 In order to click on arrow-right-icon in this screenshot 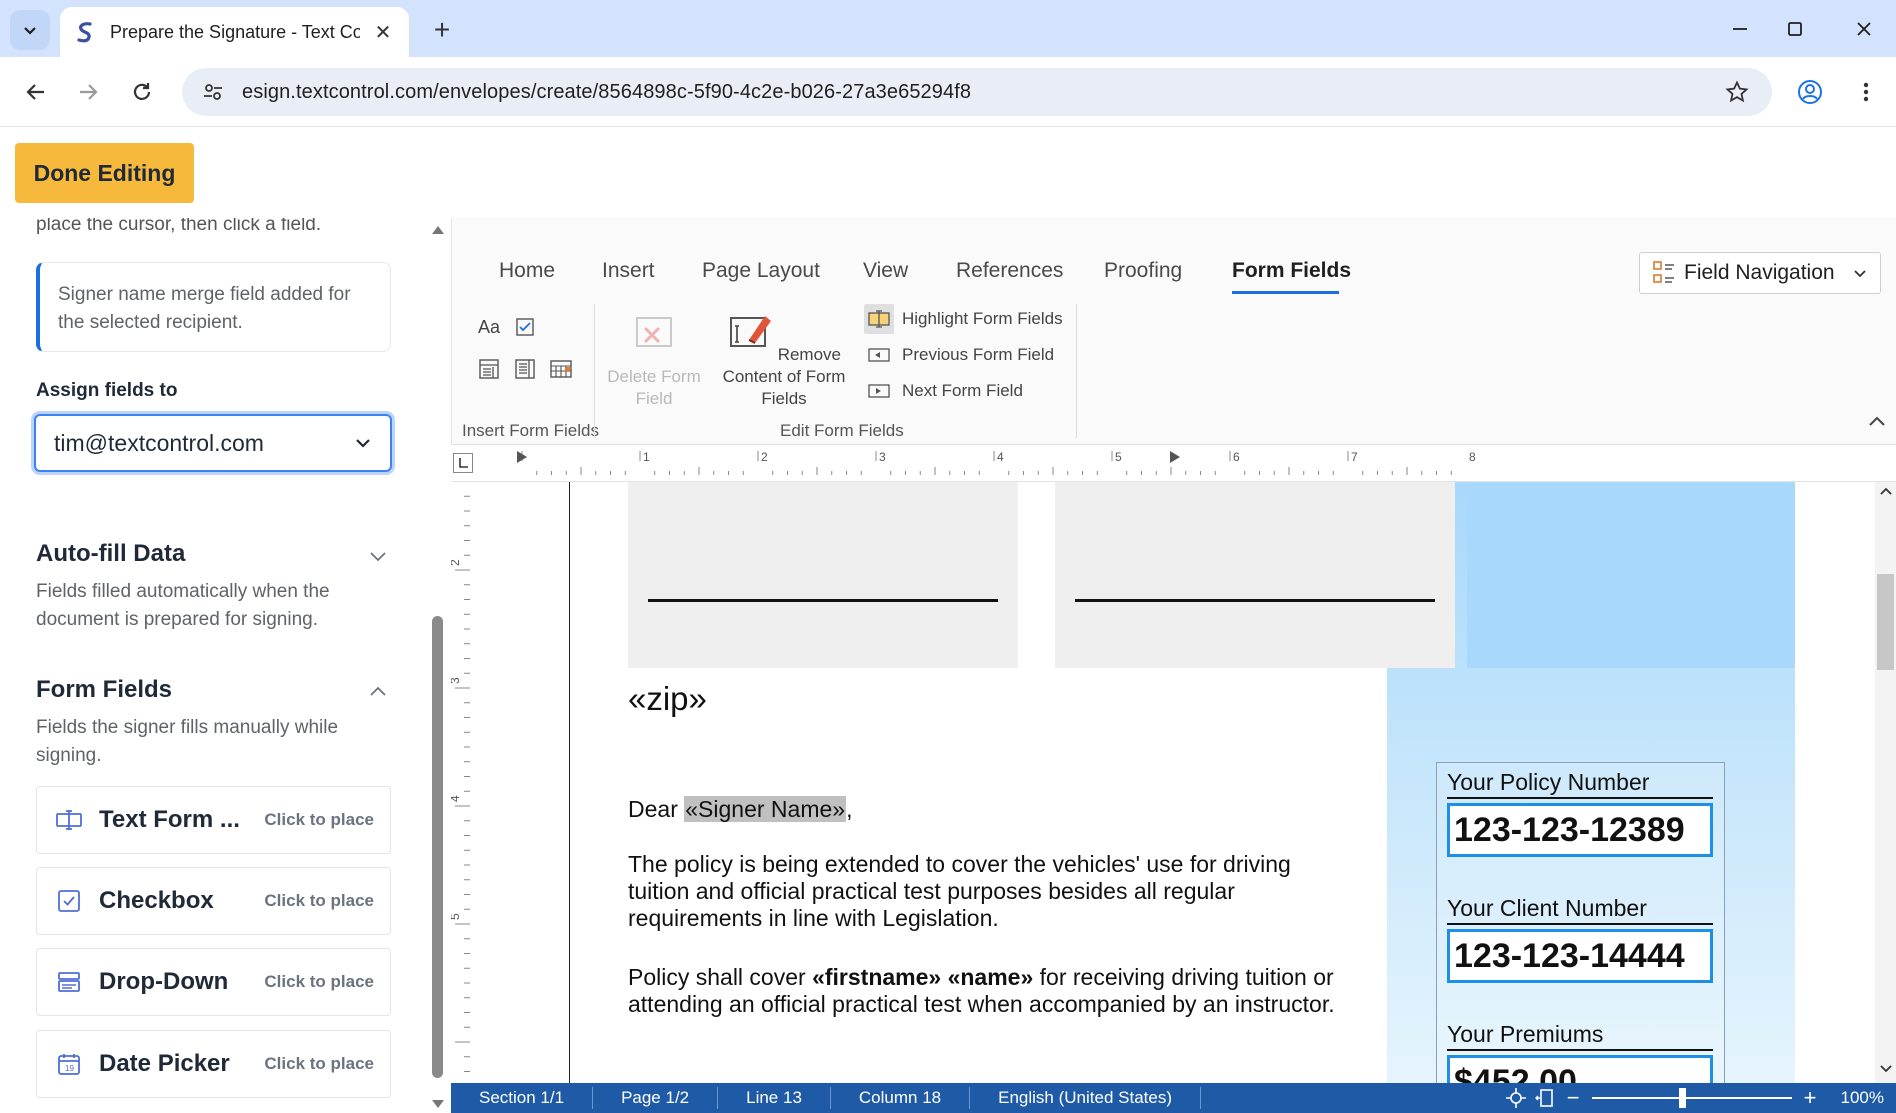, I will do `click(89, 92)`.